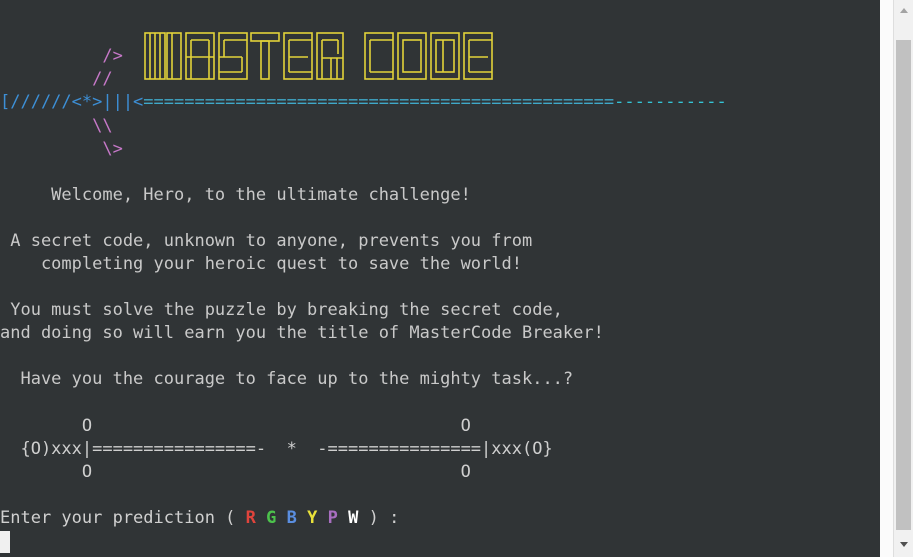 Image resolution: width=913 pixels, height=557 pixels. I want to click on color-option-green: G, so click(271, 518).